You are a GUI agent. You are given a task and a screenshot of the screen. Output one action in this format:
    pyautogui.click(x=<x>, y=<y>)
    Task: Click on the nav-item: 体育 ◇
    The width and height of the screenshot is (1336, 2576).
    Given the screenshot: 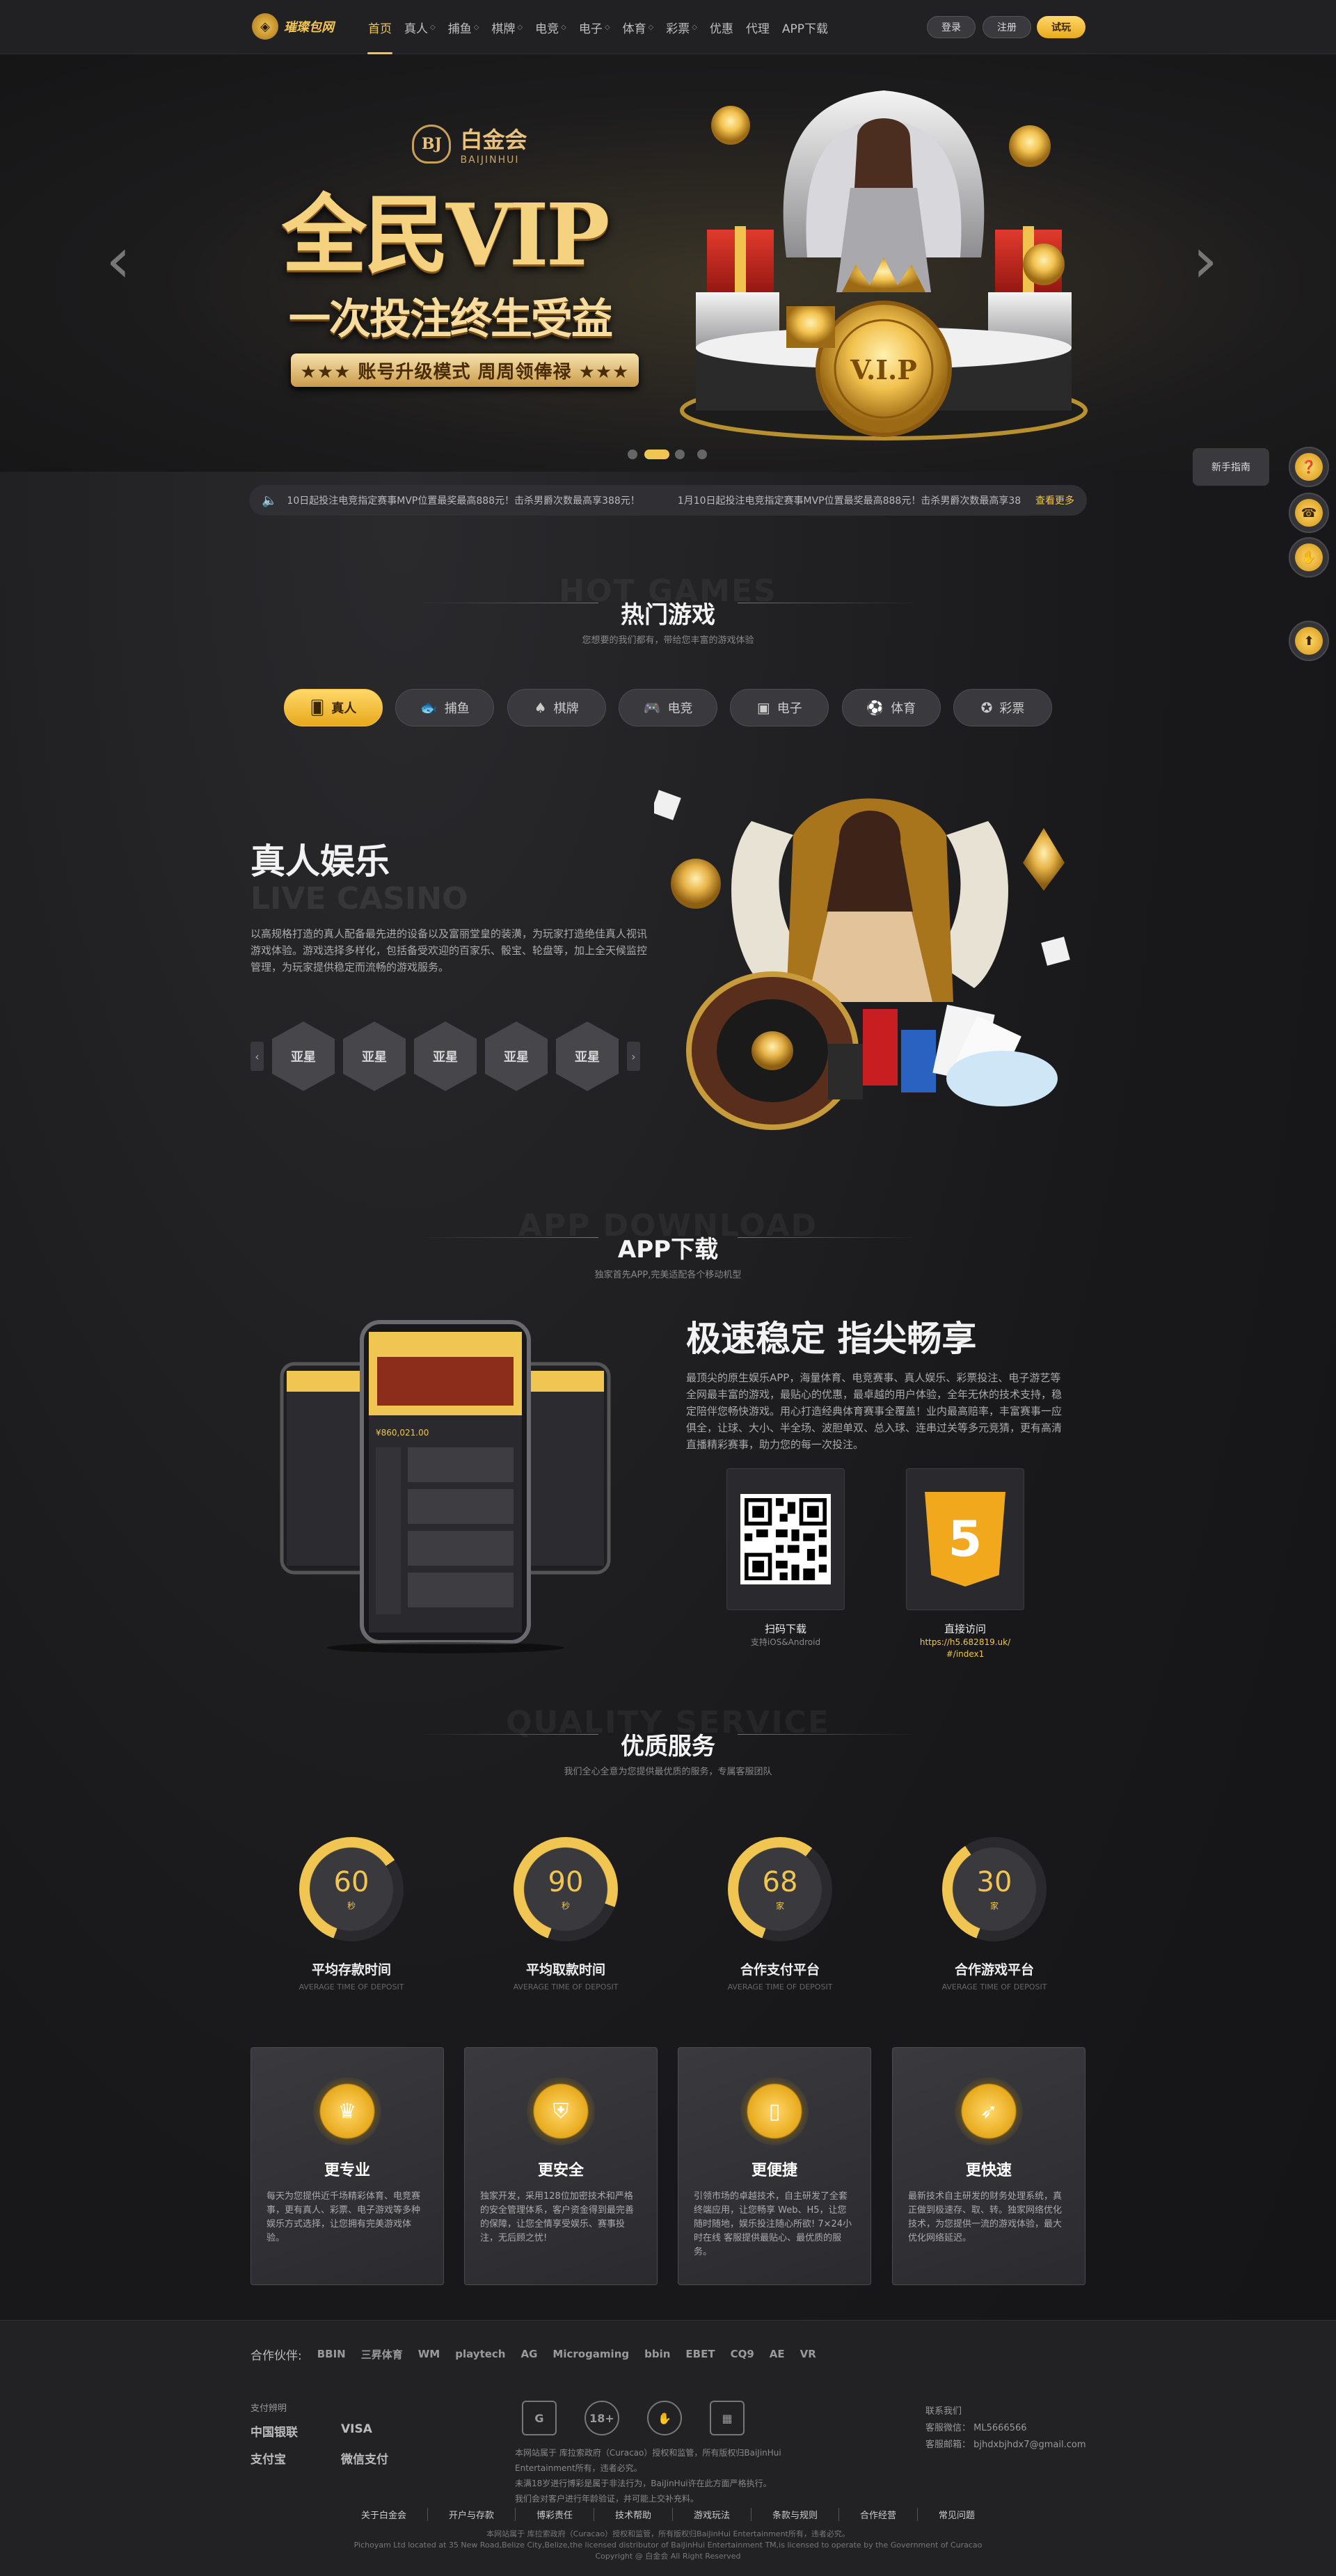 What is the action you would take?
    pyautogui.click(x=638, y=27)
    